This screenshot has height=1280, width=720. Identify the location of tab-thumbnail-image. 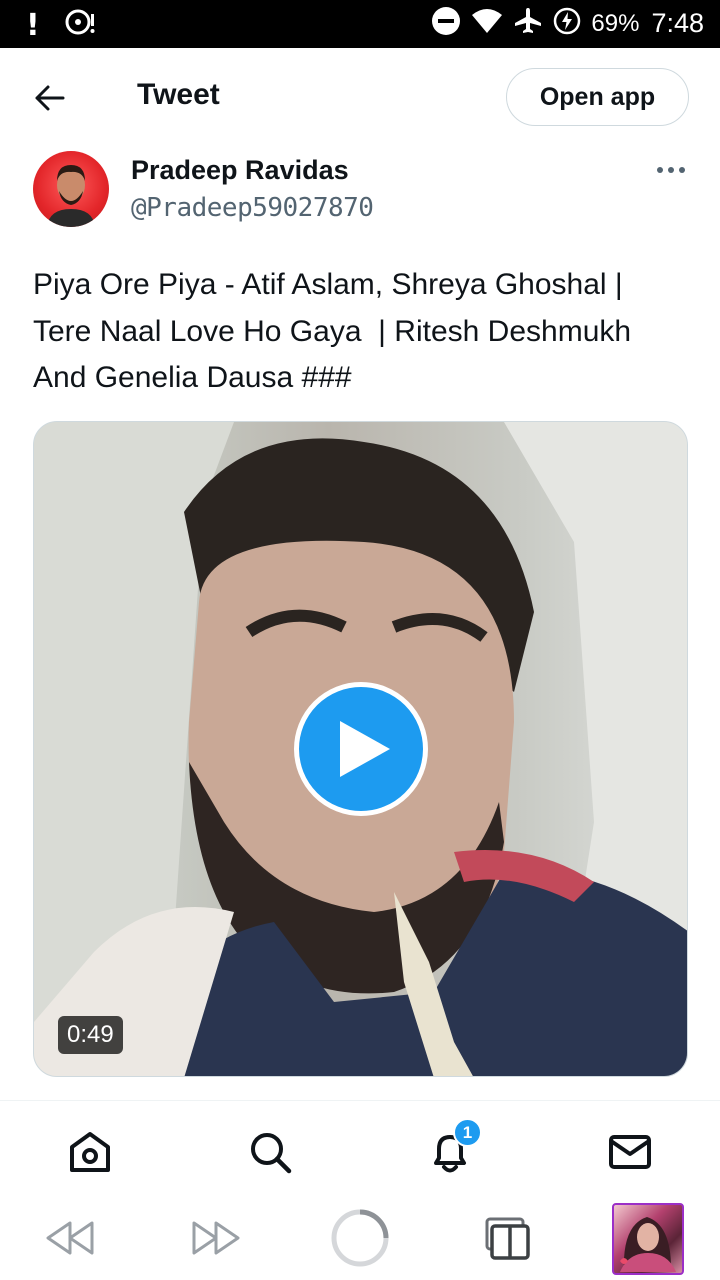
(648, 1244).